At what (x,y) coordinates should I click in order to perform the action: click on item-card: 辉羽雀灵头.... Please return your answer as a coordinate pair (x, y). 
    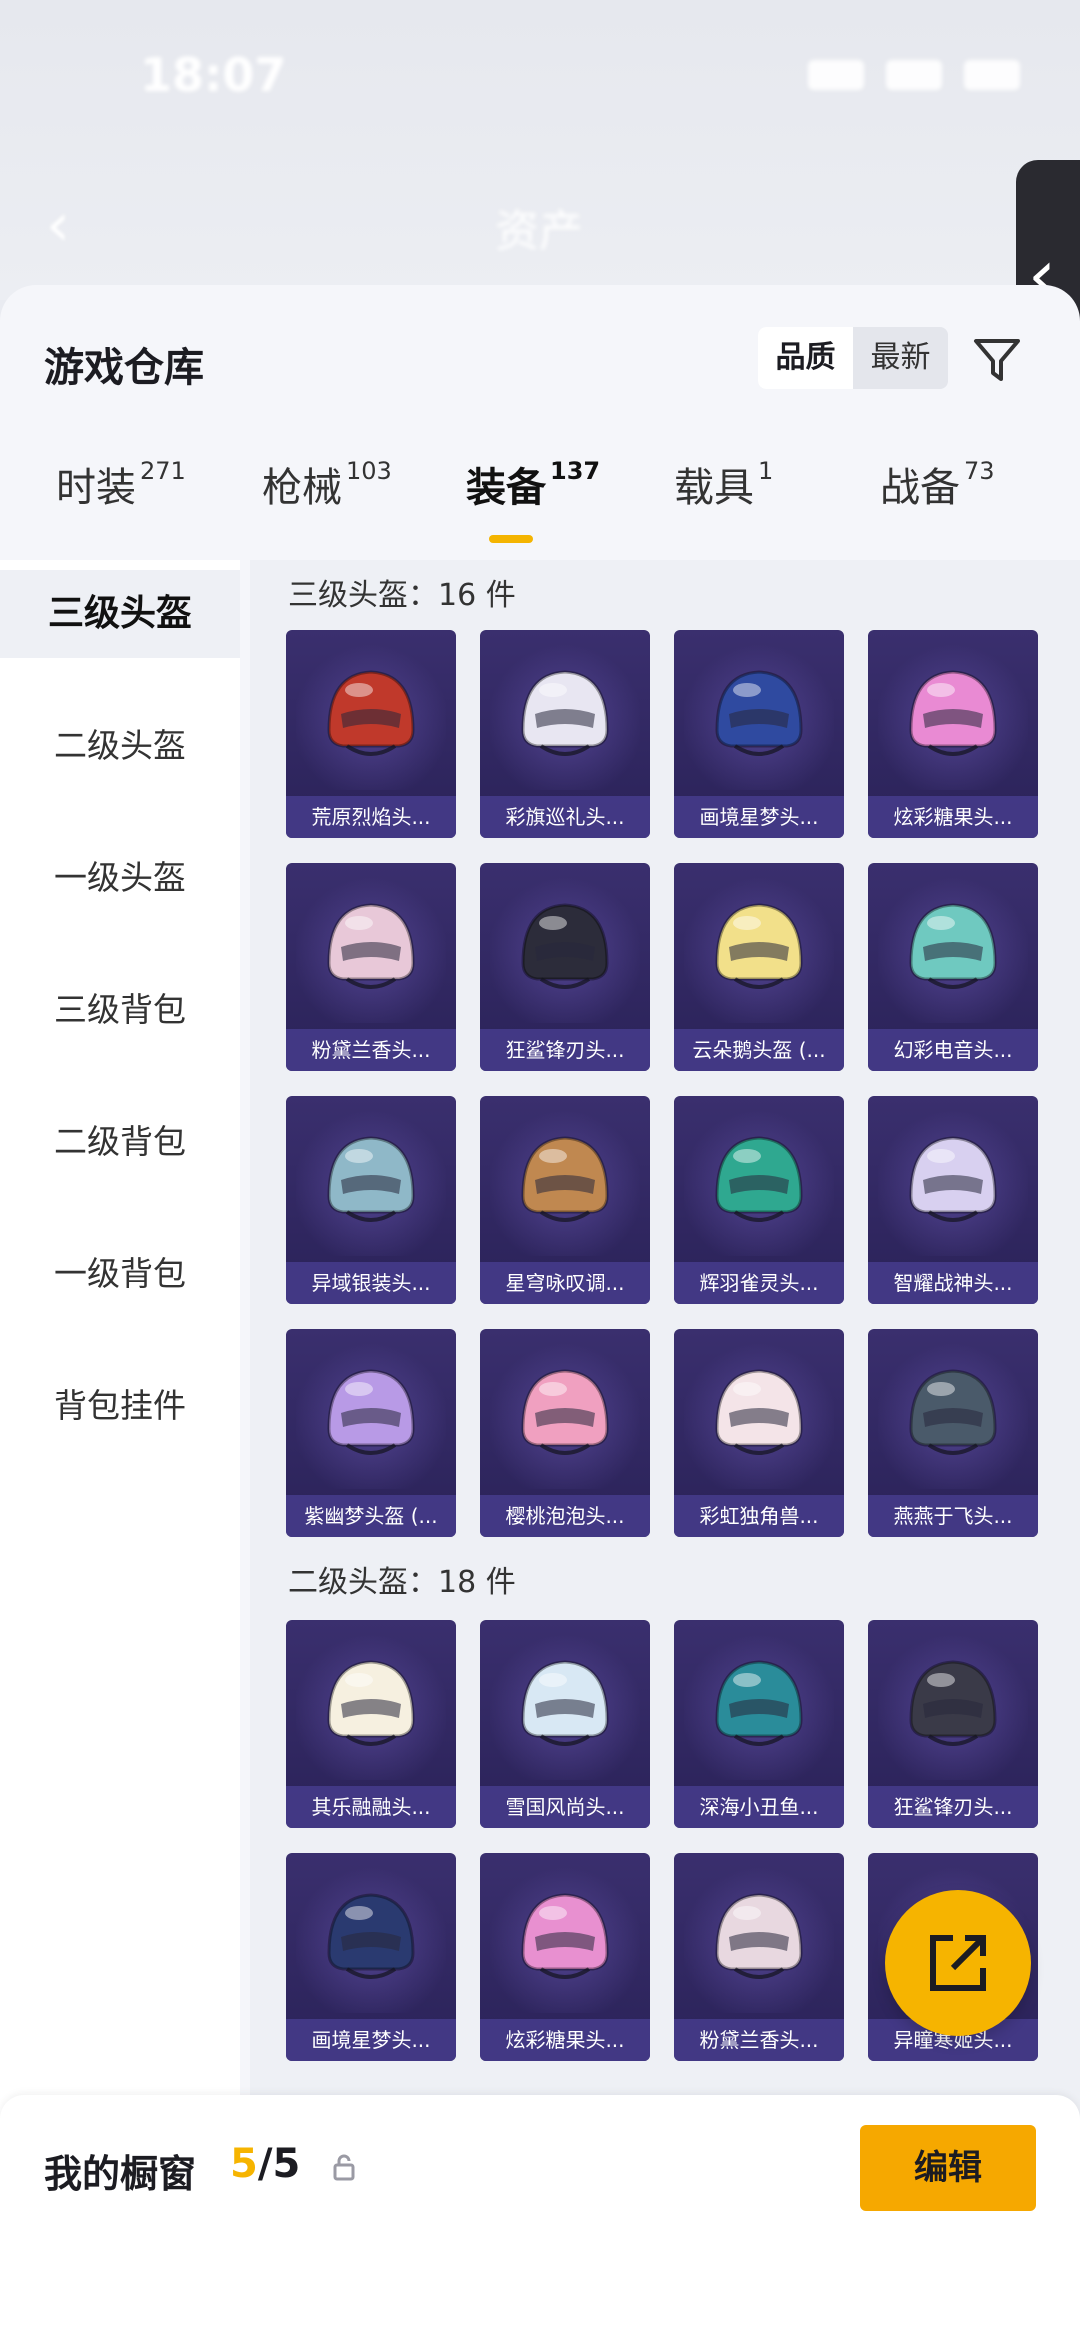
    Looking at the image, I should click on (759, 1200).